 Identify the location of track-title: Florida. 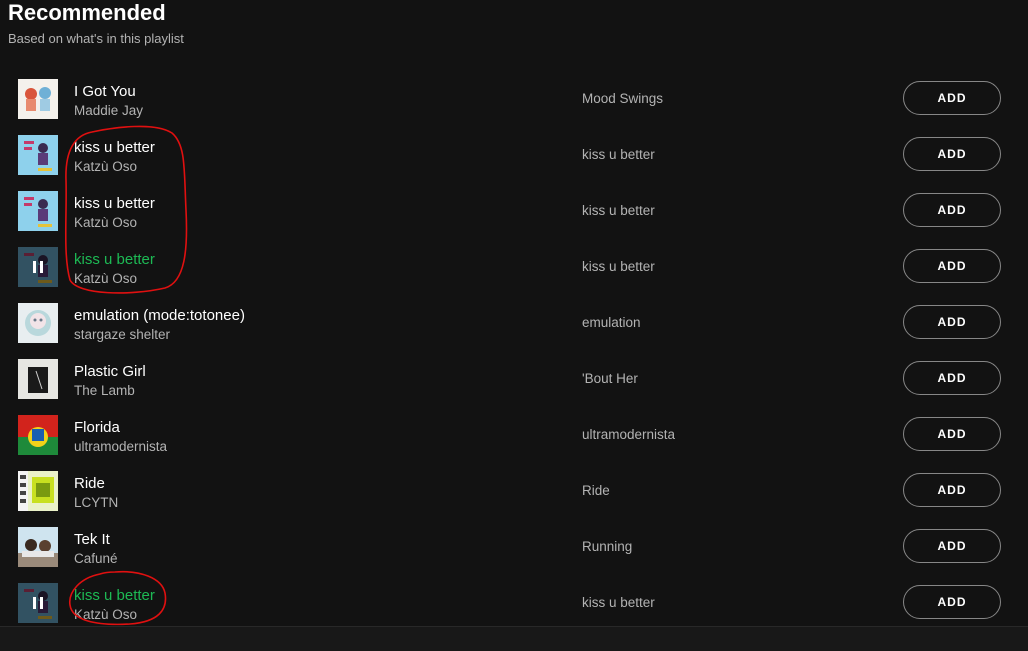
(97, 428).